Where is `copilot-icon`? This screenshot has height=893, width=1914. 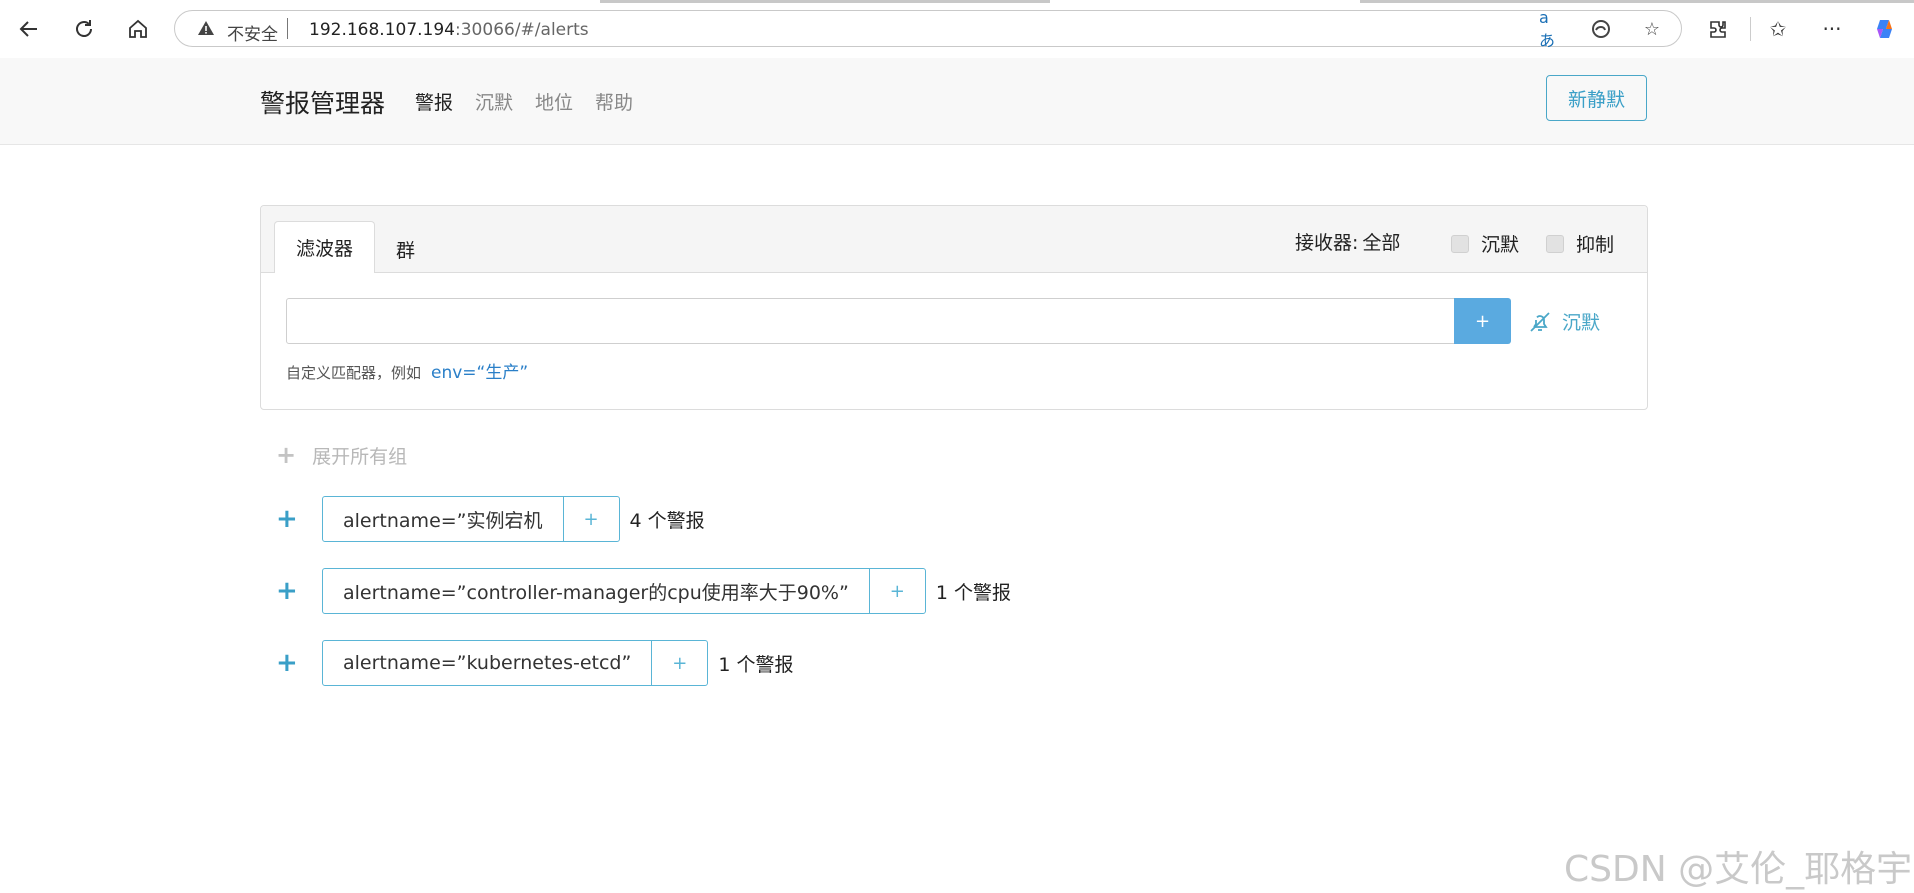
copilot-icon is located at coordinates (1886, 29).